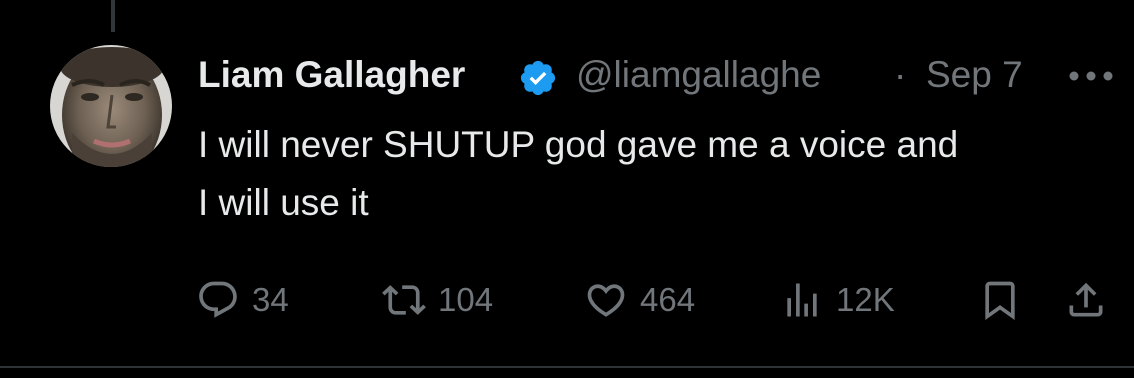 The image size is (1134, 378). Describe the element at coordinates (355, 75) in the screenshot. I see `display-name: Liam Gallagher` at that location.